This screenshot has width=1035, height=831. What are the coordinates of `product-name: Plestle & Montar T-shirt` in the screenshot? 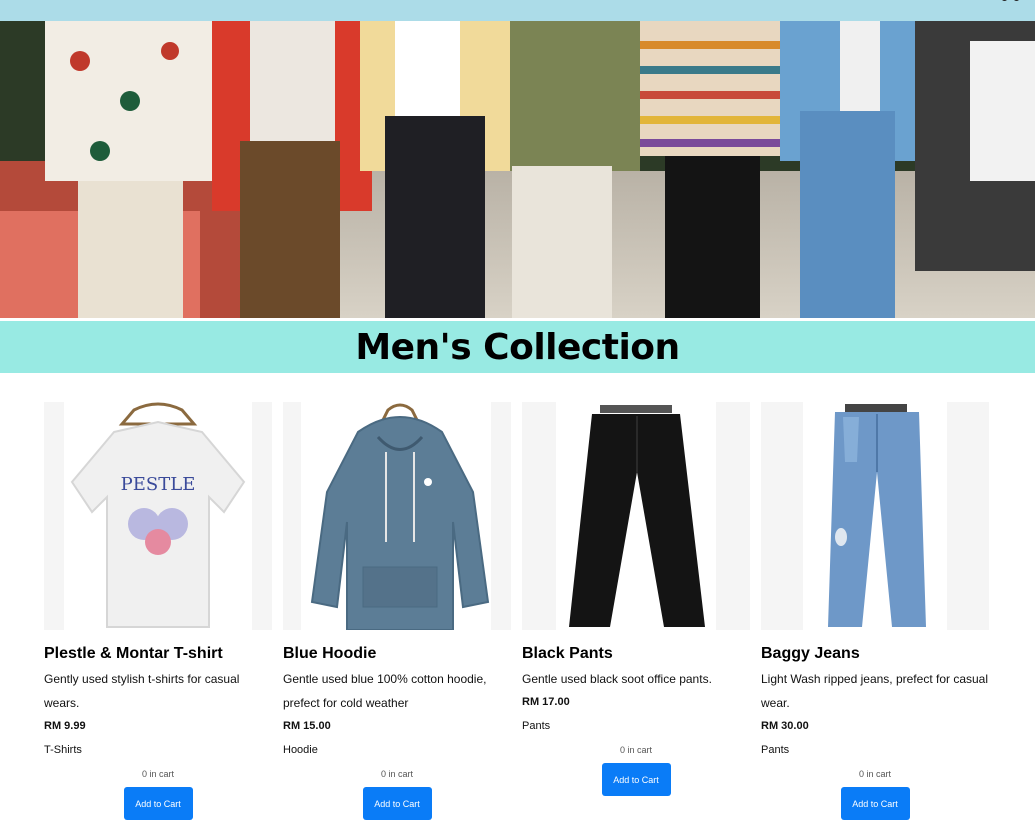 It's located at (133, 653).